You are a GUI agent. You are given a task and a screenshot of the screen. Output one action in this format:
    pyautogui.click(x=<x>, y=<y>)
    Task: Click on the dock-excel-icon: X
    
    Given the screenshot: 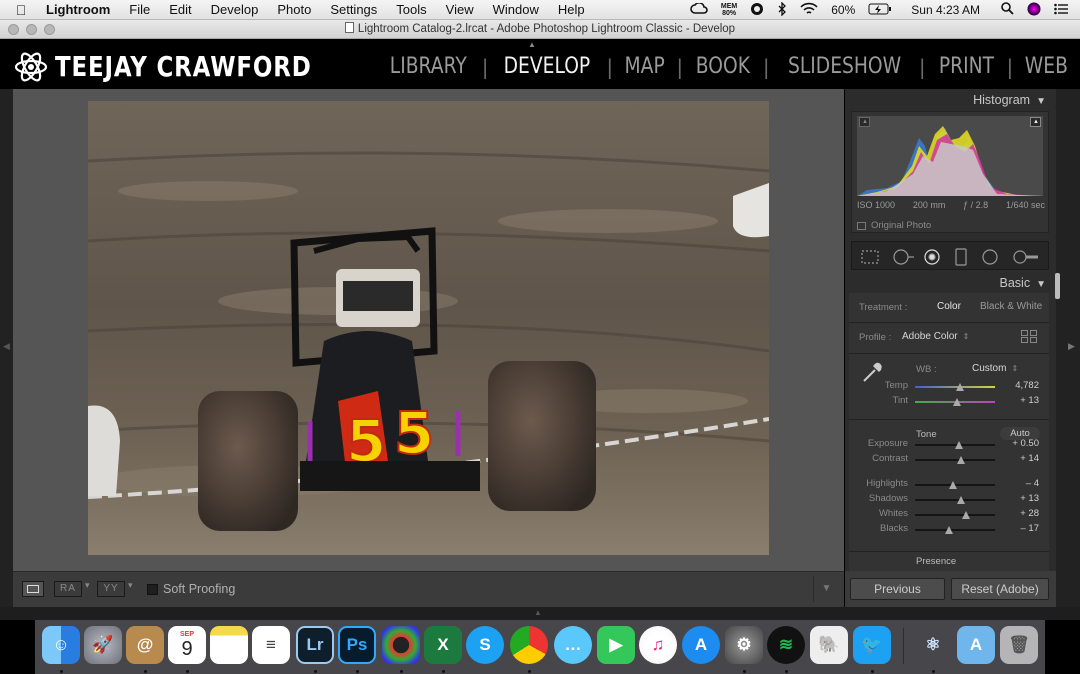 What is the action you would take?
    pyautogui.click(x=443, y=645)
    